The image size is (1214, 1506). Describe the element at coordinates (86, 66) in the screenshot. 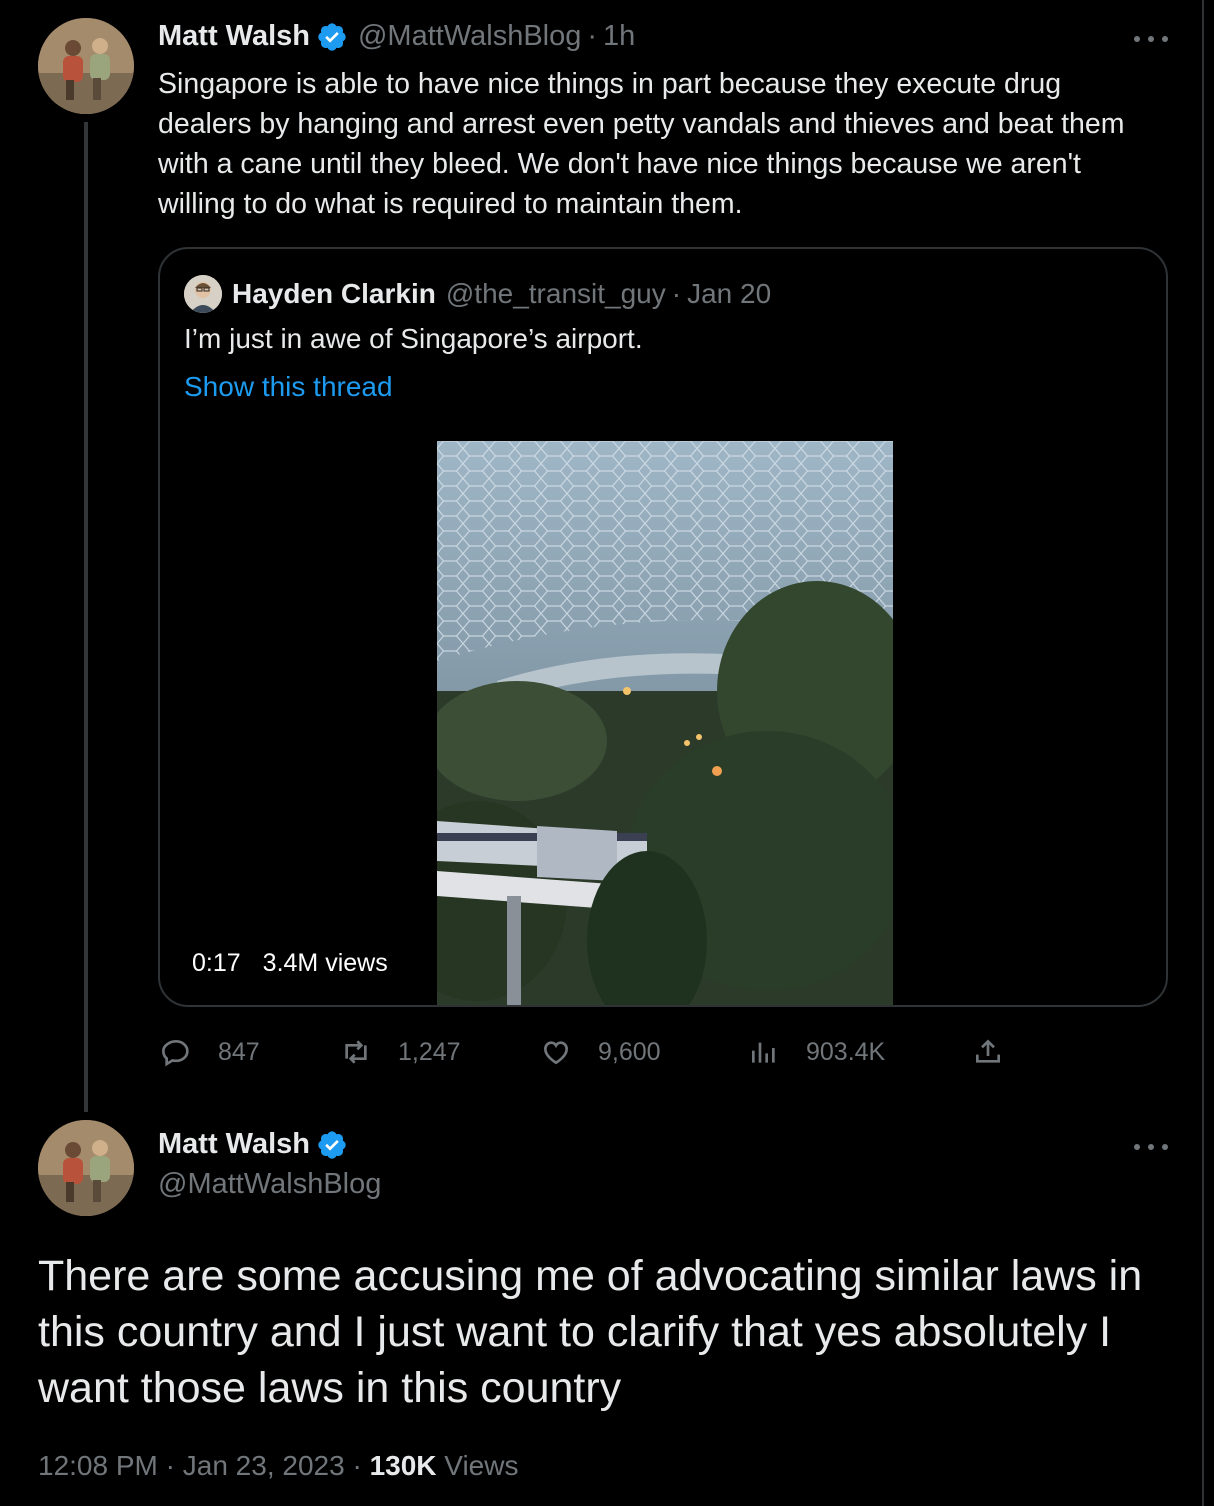

I see `author-avatar` at that location.